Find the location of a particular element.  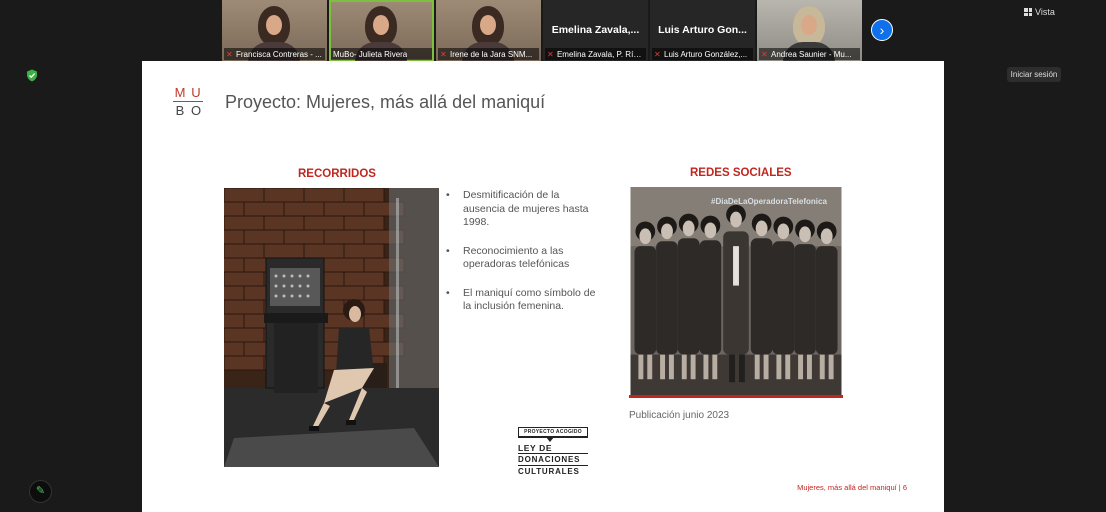

participant-tile-active-speaker: MuBo- Julieta Rivera is located at coordinates (381, 30).